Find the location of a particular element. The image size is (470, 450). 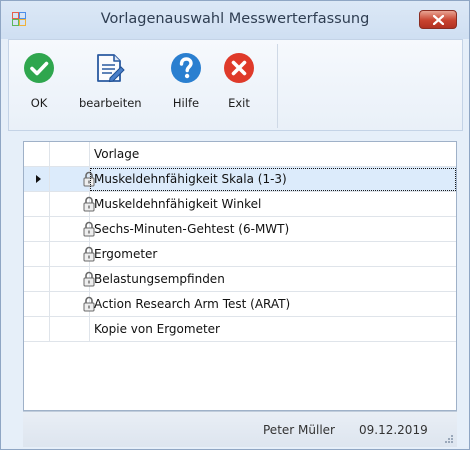

exit-label: Exit is located at coordinates (239, 103).